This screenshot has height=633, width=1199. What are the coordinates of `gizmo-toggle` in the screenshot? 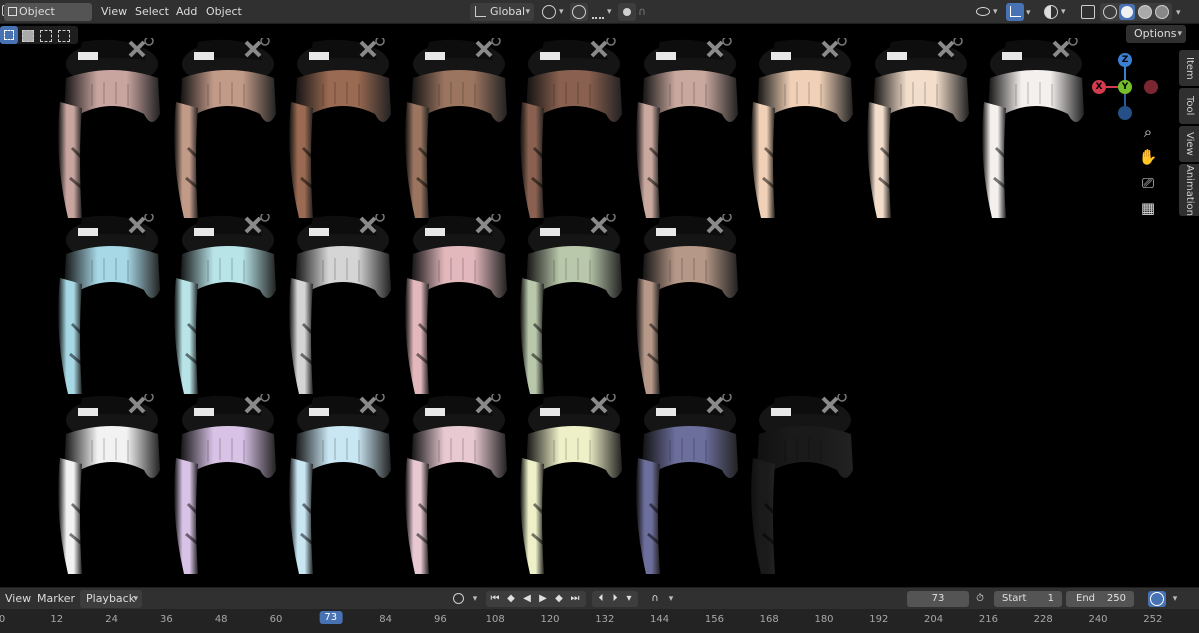 It's located at (1015, 12).